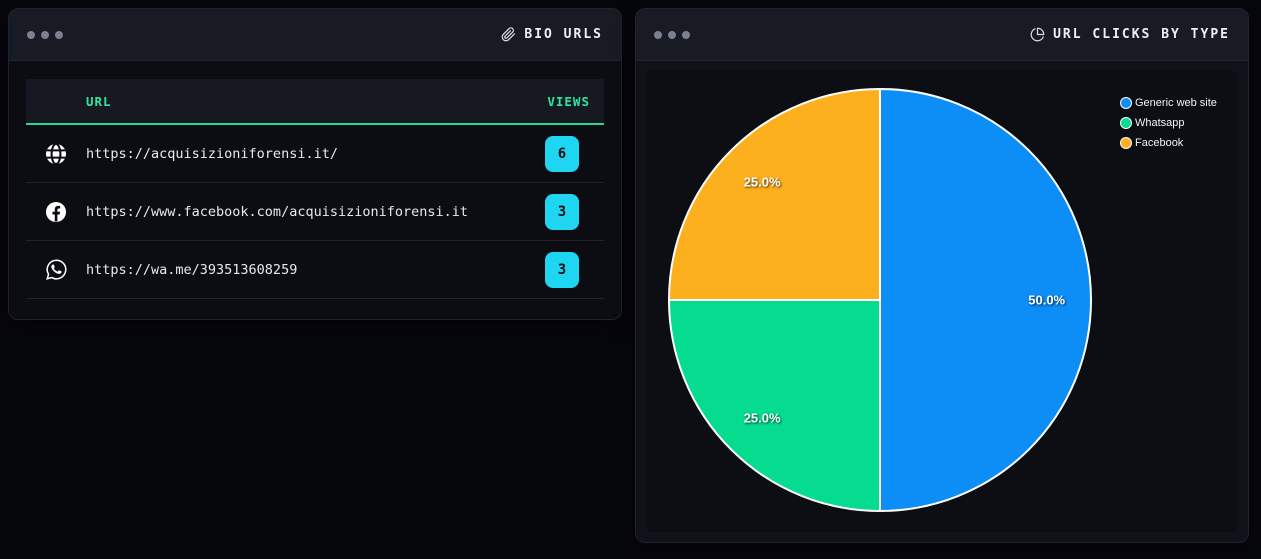  I want to click on panel-title-text: BIO URLS, so click(563, 34).